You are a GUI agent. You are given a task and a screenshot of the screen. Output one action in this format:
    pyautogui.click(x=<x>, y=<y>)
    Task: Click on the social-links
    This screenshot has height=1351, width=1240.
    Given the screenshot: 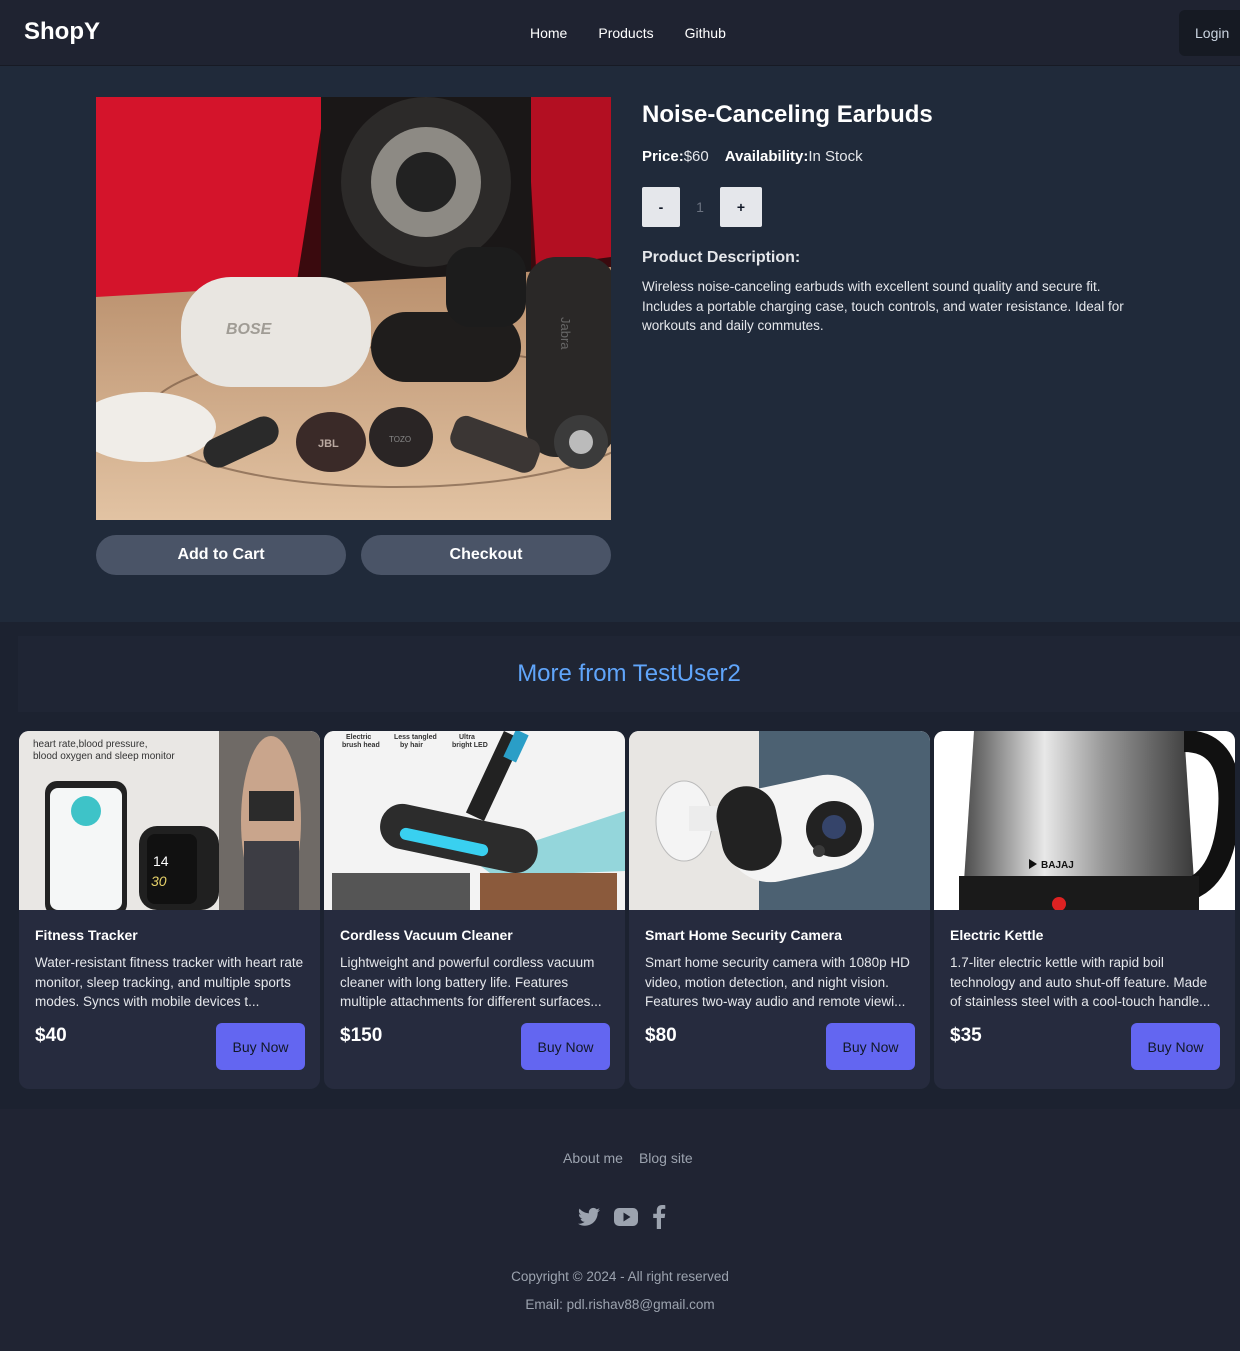 What is the action you would take?
    pyautogui.click(x=622, y=1219)
    